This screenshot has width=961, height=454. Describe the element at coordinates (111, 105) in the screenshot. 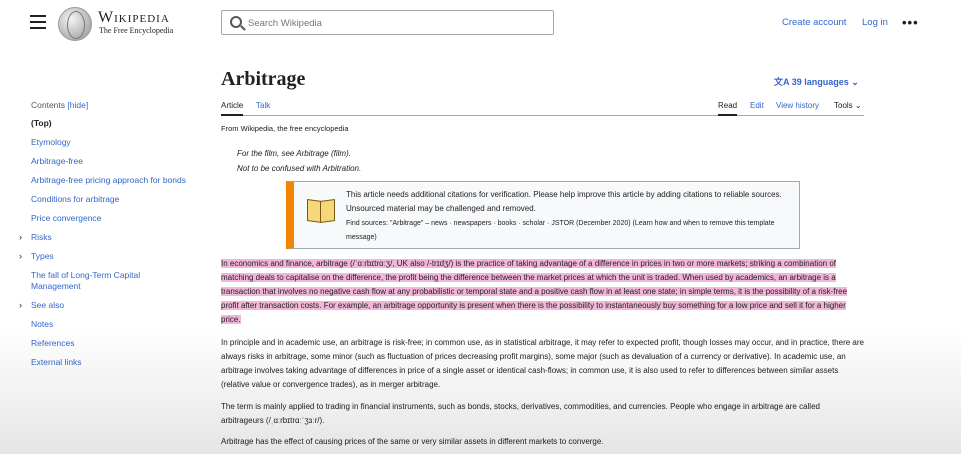

I see `contents-heading: Contents [hide]` at that location.